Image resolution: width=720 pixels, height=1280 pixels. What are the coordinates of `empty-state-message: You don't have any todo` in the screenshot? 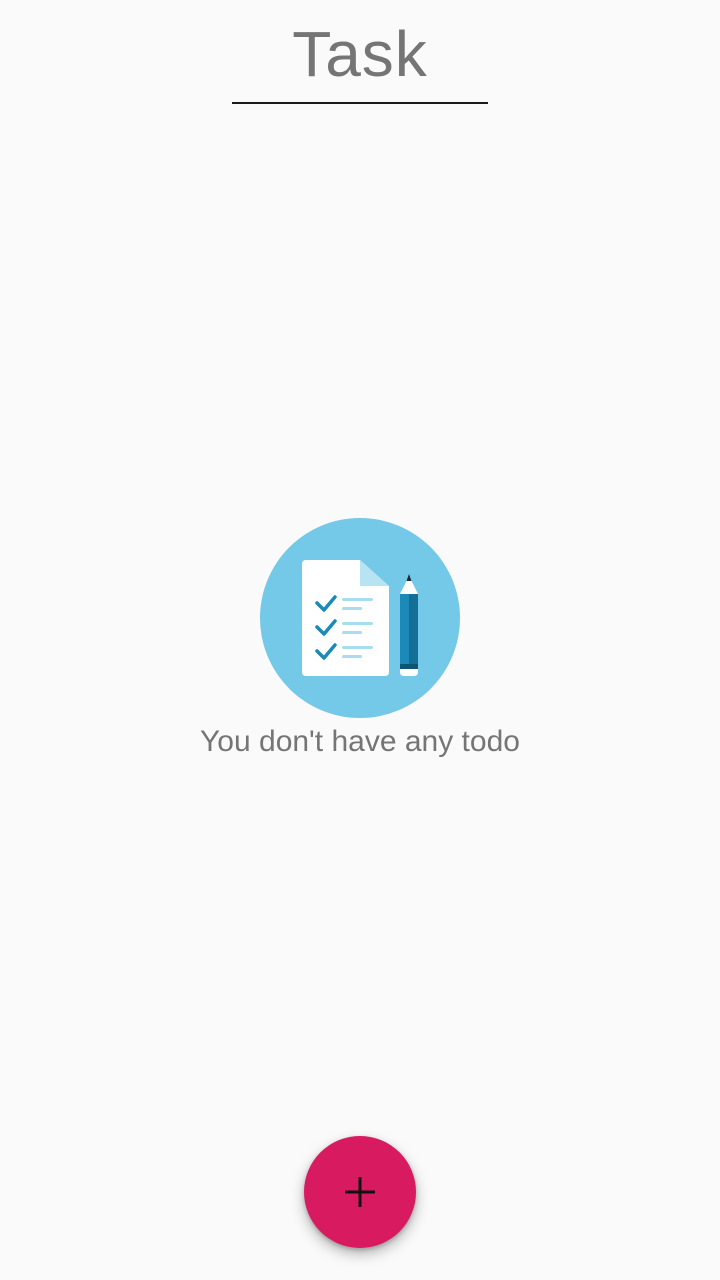 It's located at (360, 741).